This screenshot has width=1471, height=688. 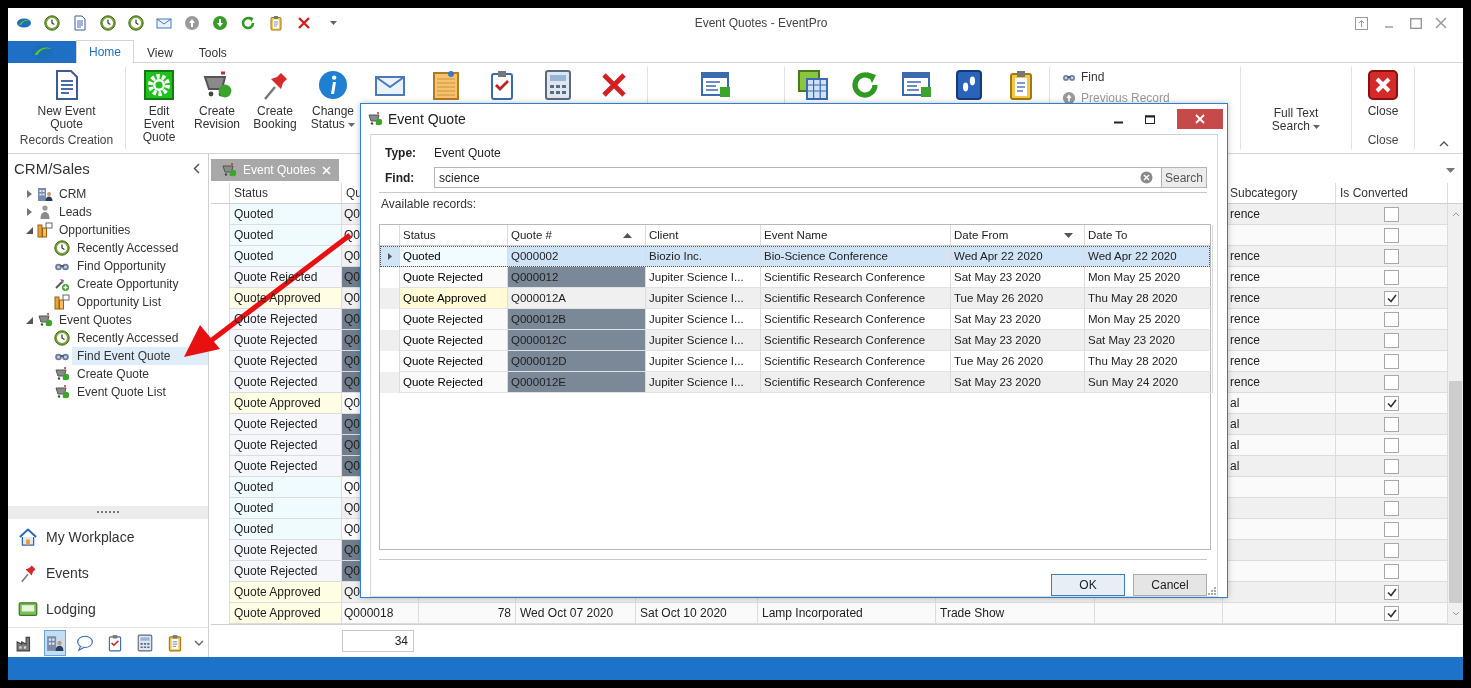 I want to click on ribbon-button: Edit Event Quote, so click(x=159, y=108).